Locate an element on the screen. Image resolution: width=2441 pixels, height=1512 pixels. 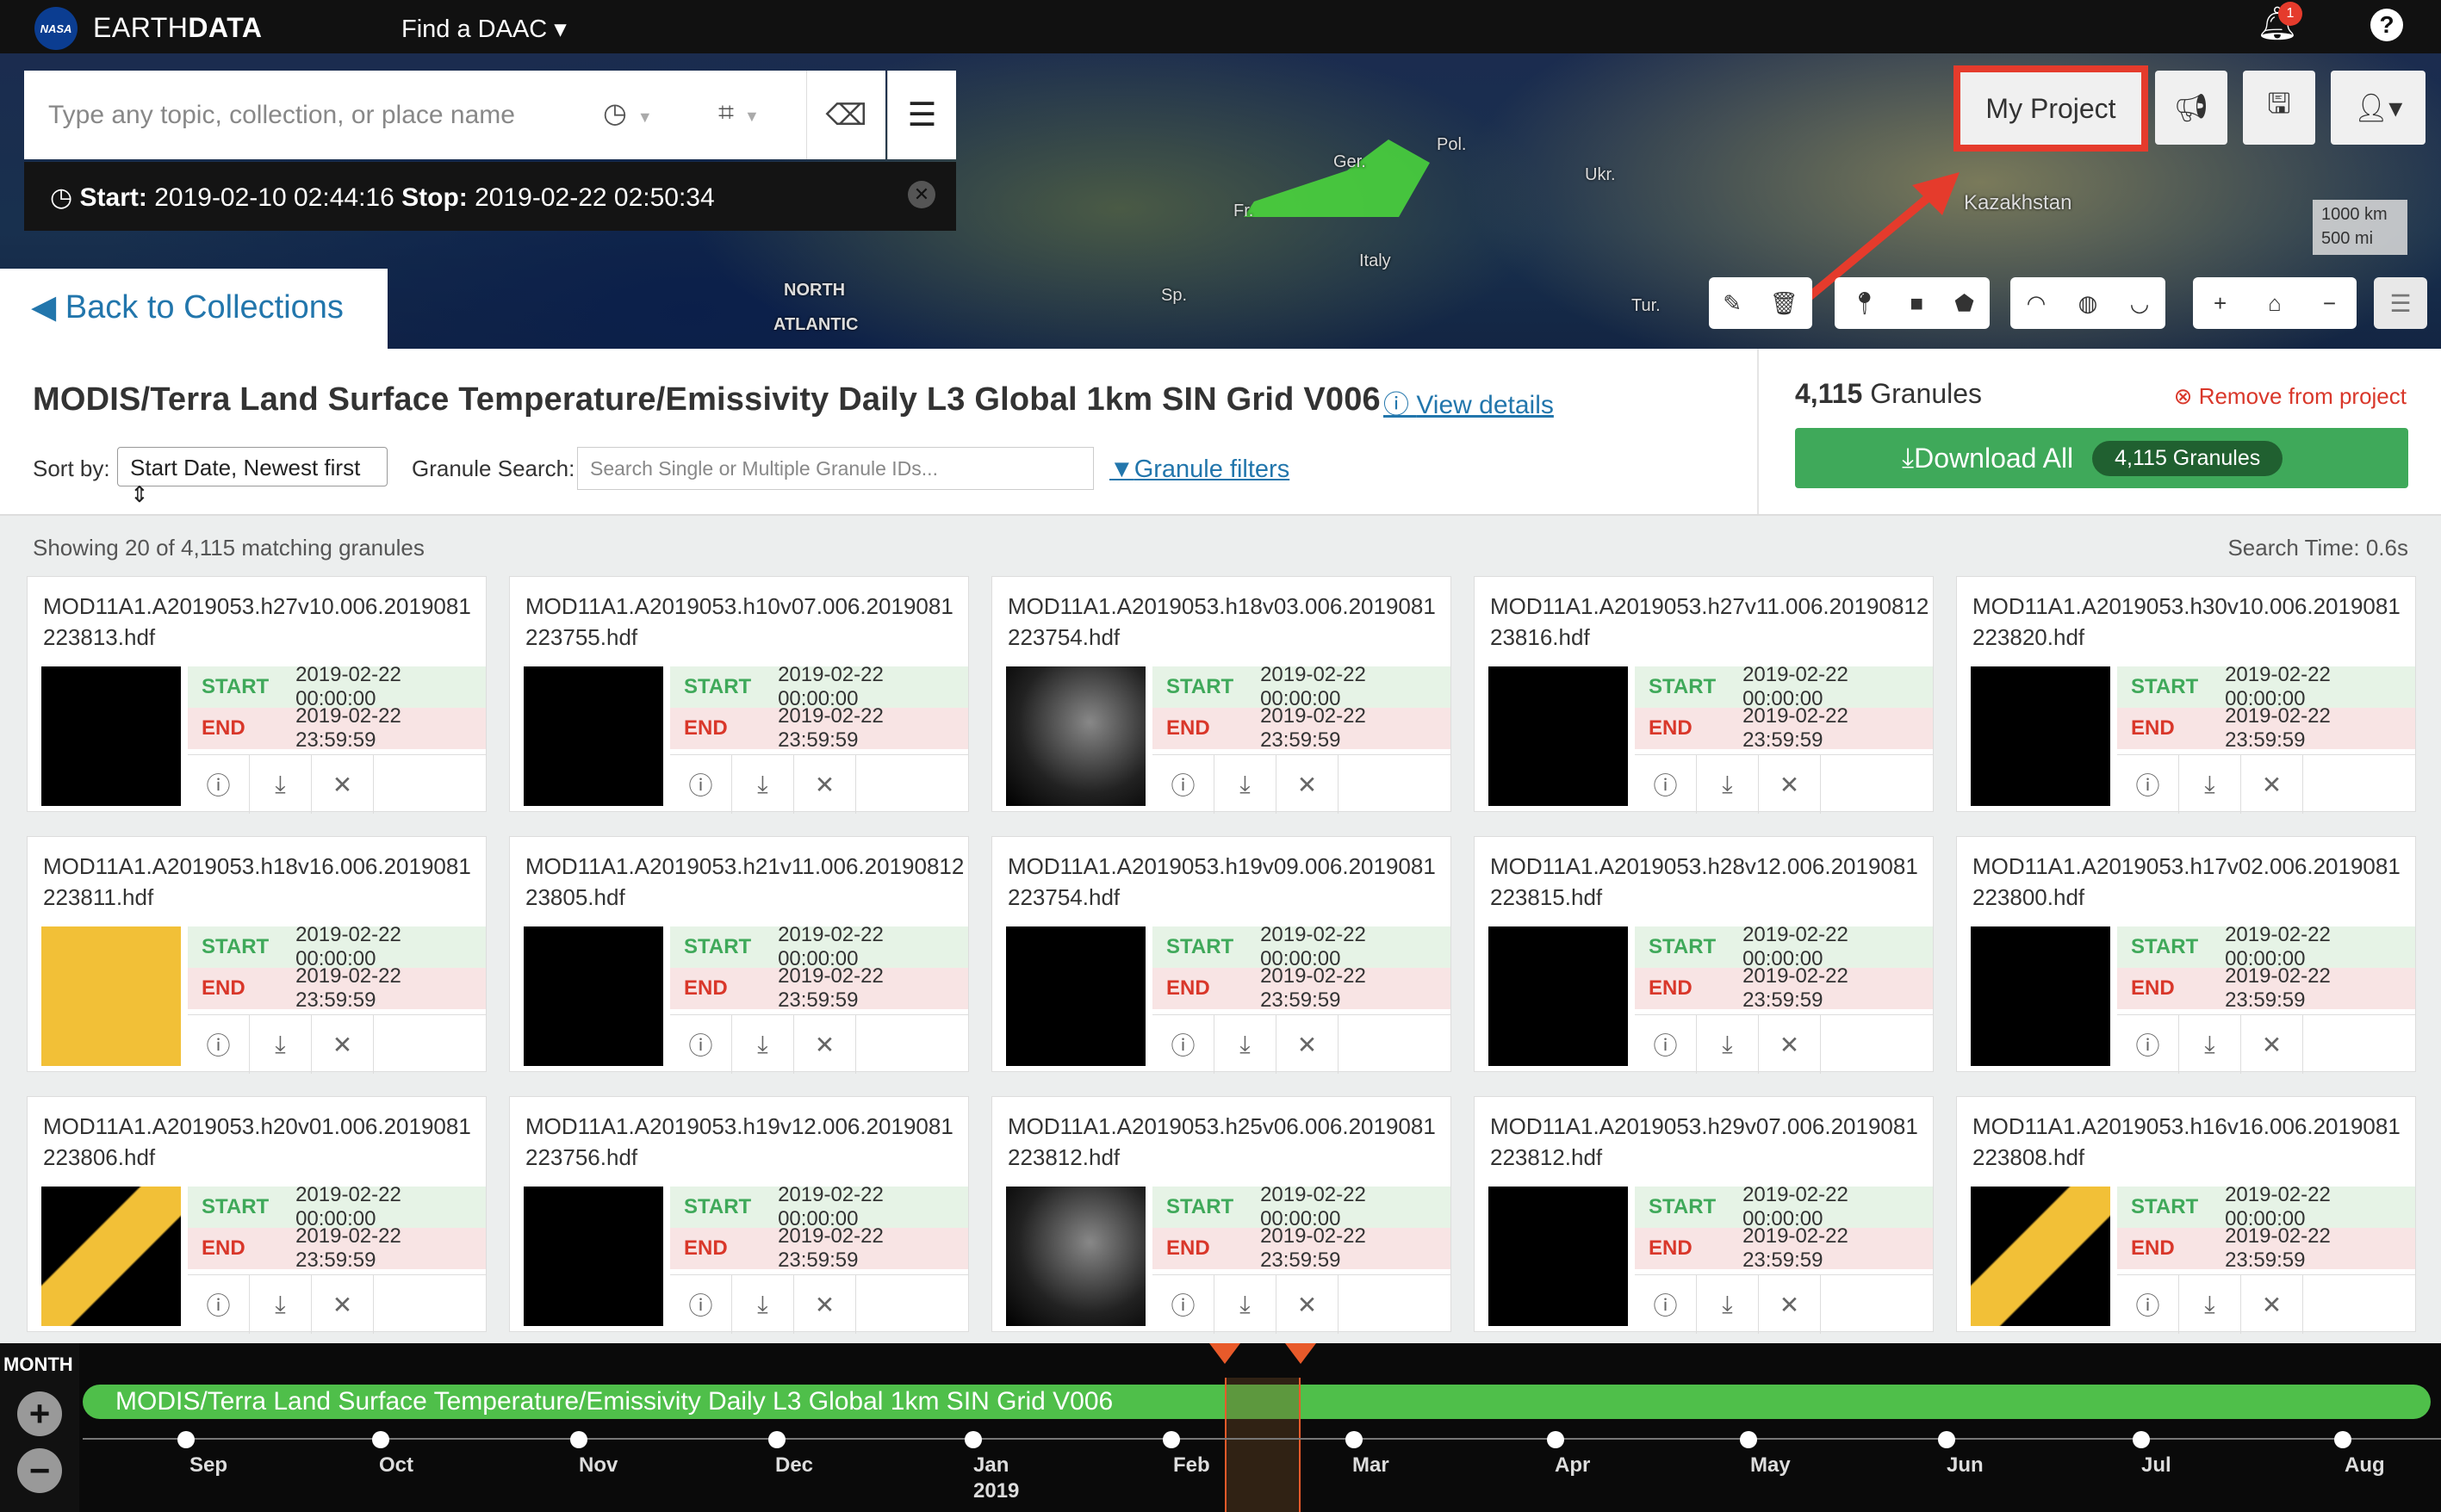
marker-icon: 📍︎ is located at coordinates (1864, 303).